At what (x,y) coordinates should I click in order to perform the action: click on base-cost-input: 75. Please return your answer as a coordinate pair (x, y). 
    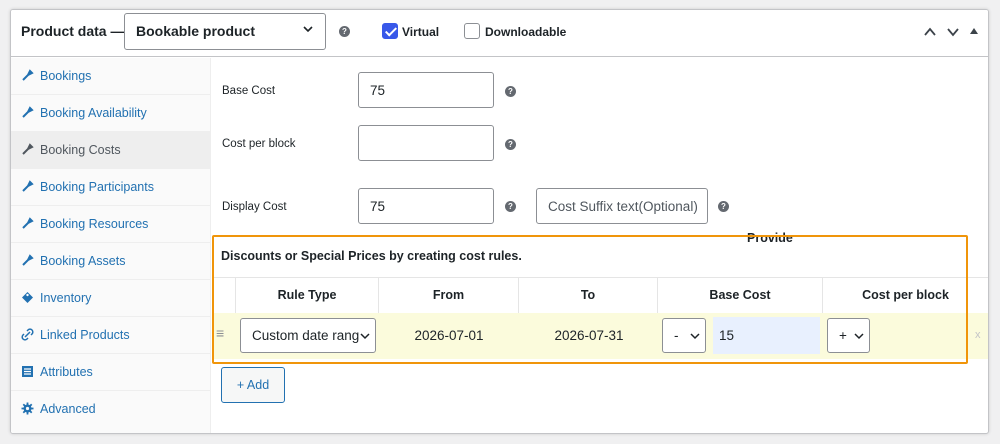
    Looking at the image, I should click on (426, 90).